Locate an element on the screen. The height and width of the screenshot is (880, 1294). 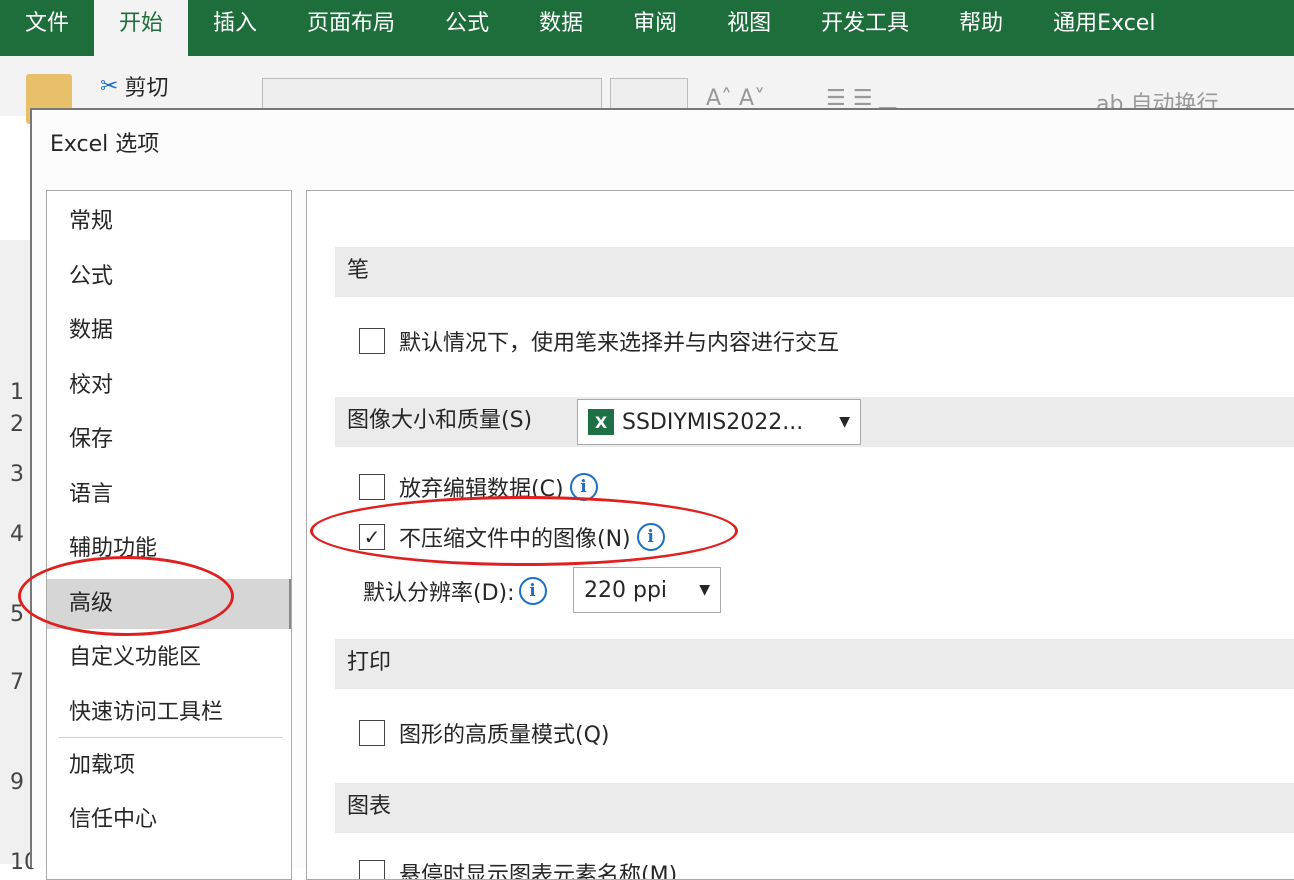
row-number: 2 is located at coordinates (17, 424).